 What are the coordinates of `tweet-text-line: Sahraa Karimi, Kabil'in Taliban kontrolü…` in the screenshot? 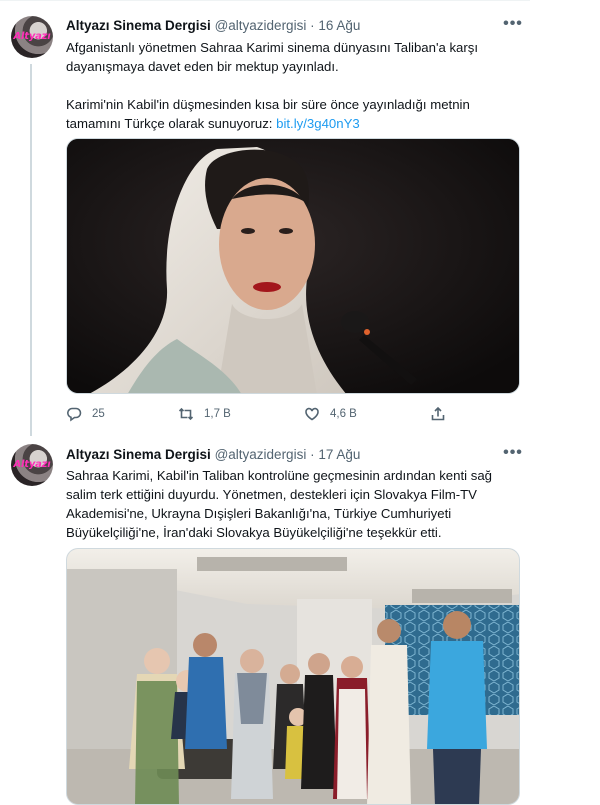 It's located at (279, 475).